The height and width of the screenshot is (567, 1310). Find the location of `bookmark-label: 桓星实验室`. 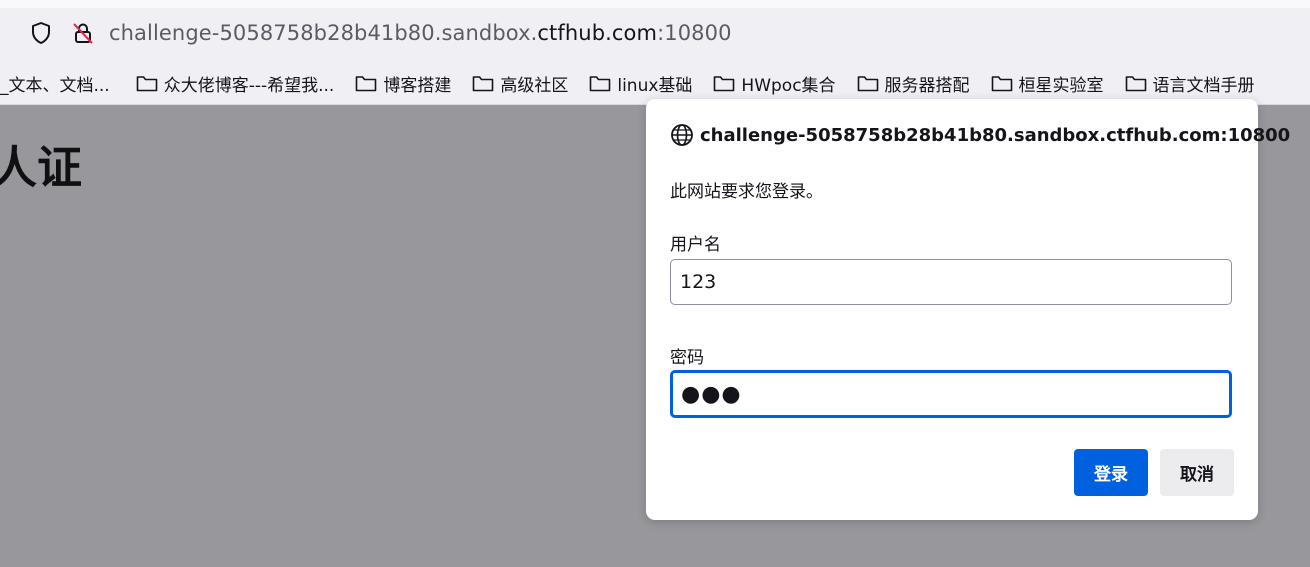

bookmark-label: 桓星实验室 is located at coordinates (1061, 85).